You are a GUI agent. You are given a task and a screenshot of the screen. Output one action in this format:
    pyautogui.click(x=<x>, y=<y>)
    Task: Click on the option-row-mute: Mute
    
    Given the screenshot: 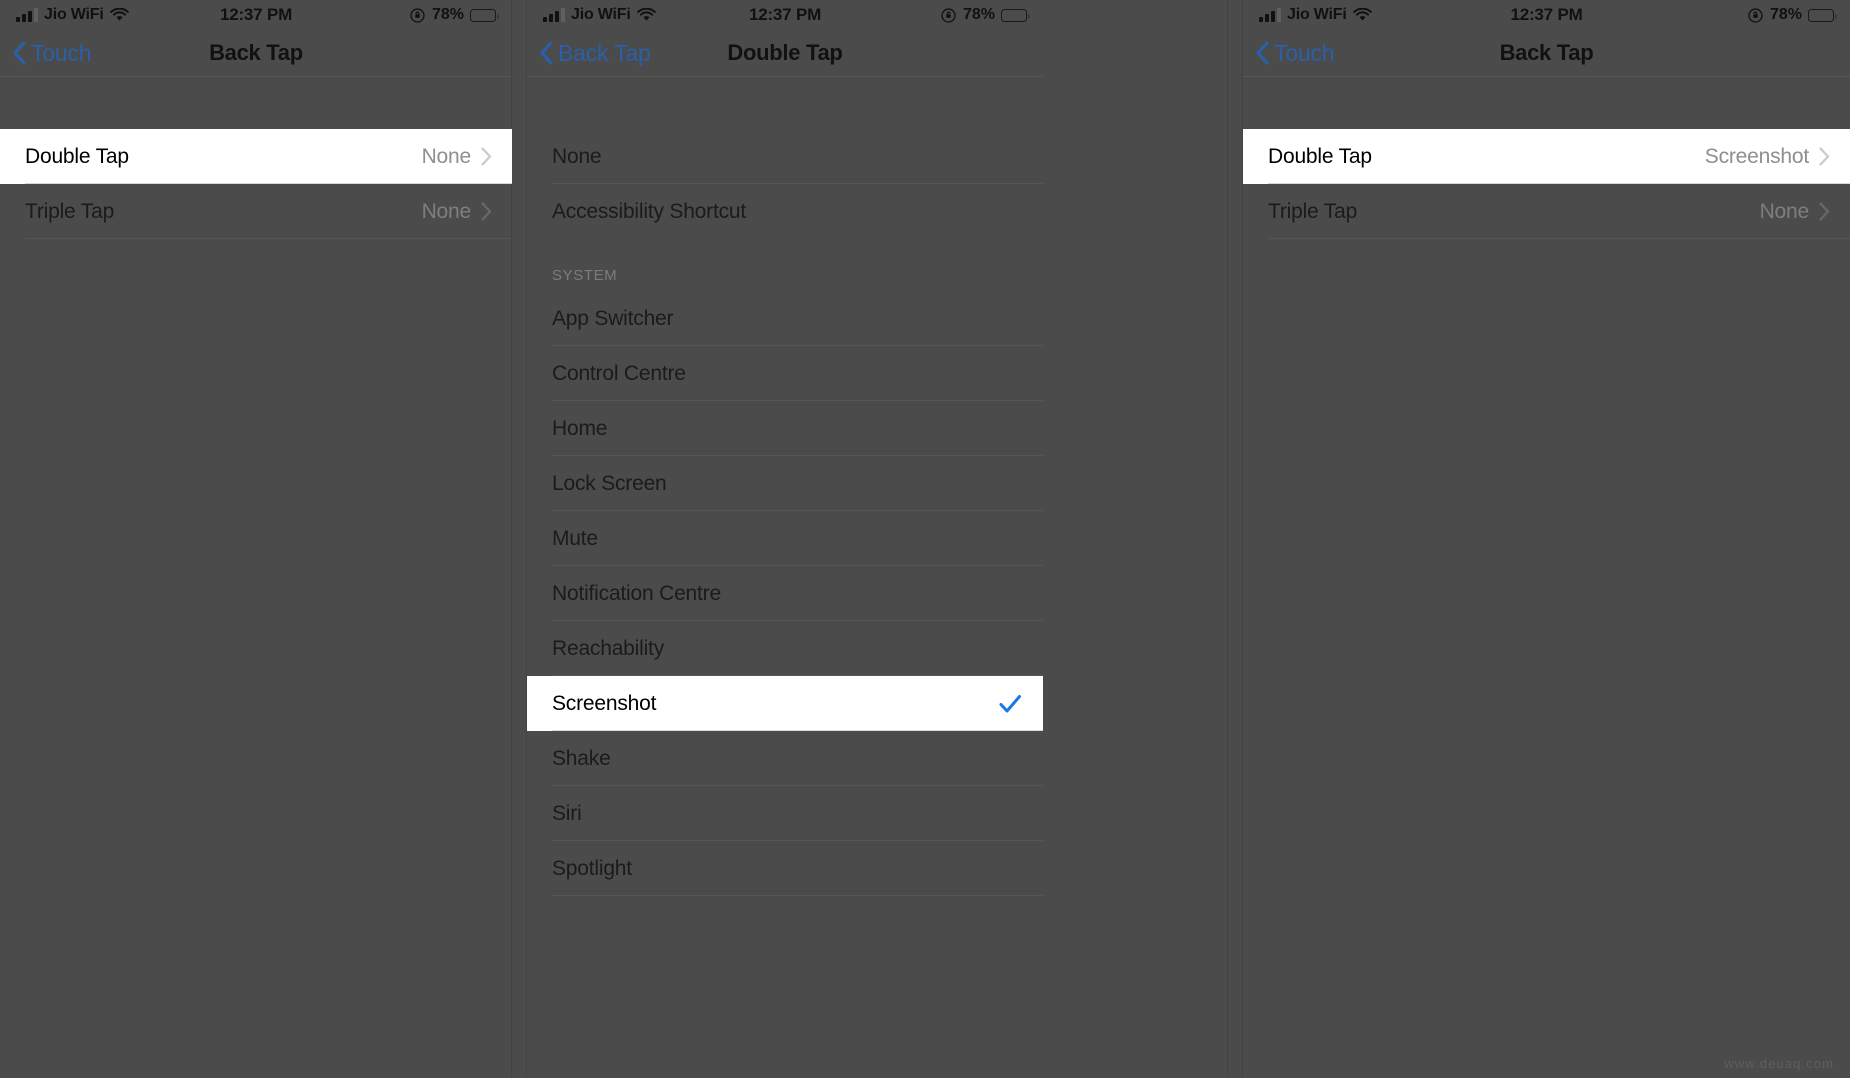 What is the action you would take?
    pyautogui.click(x=785, y=538)
    